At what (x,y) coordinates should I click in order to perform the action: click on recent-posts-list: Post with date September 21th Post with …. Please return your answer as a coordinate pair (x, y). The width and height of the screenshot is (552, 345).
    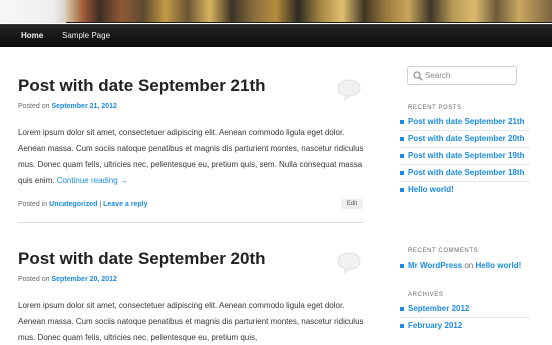
    Looking at the image, I should click on (465, 158).